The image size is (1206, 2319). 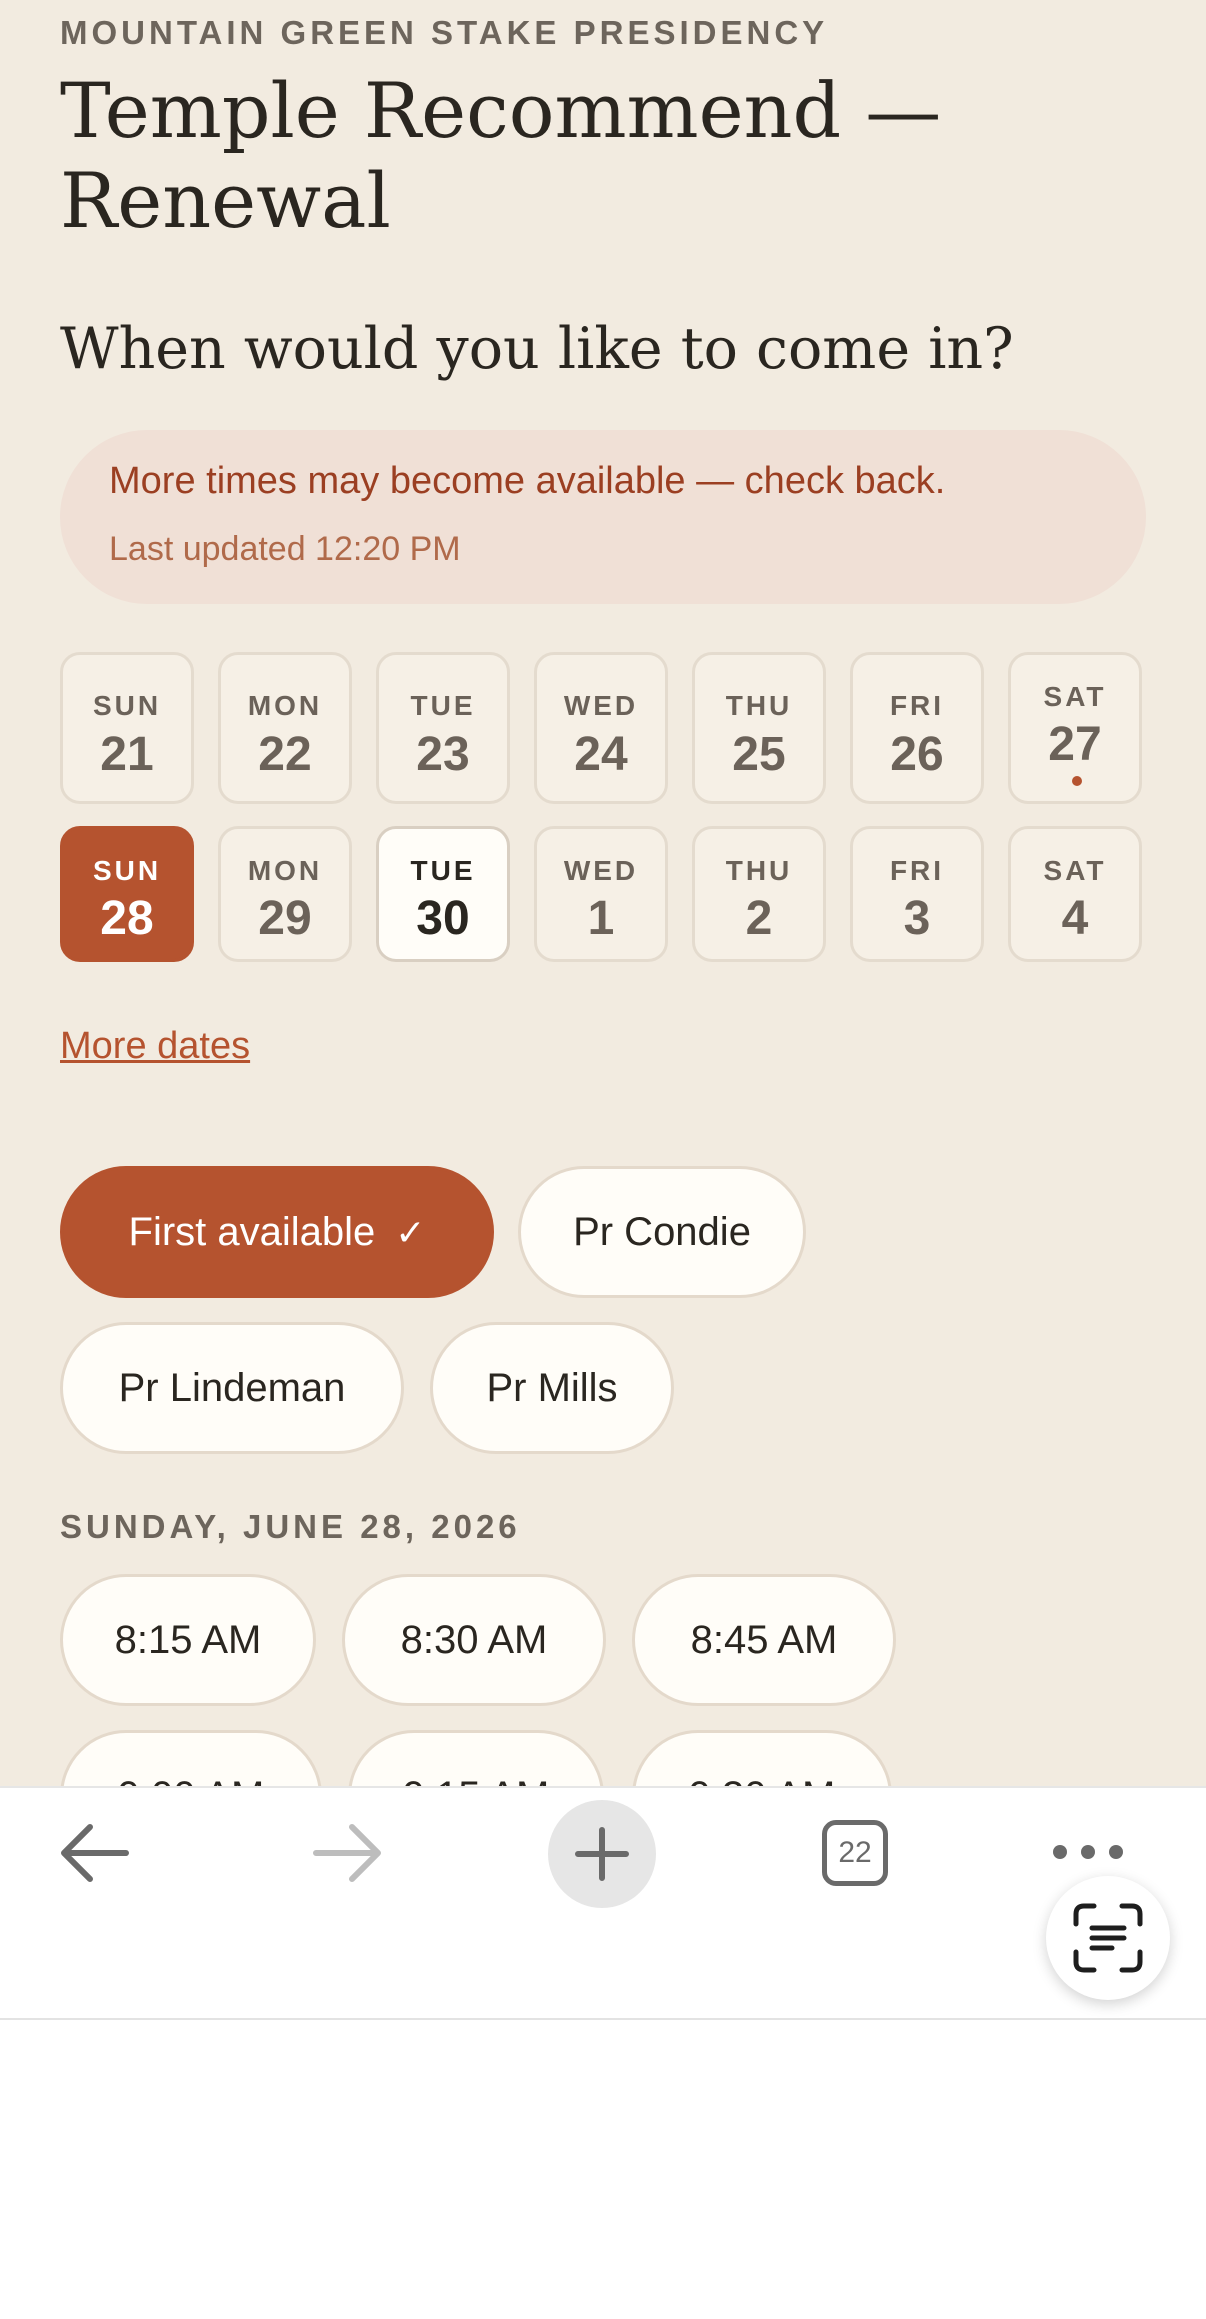 What do you see at coordinates (188, 1640) in the screenshot?
I see `time-slot: 8:15 AM` at bounding box center [188, 1640].